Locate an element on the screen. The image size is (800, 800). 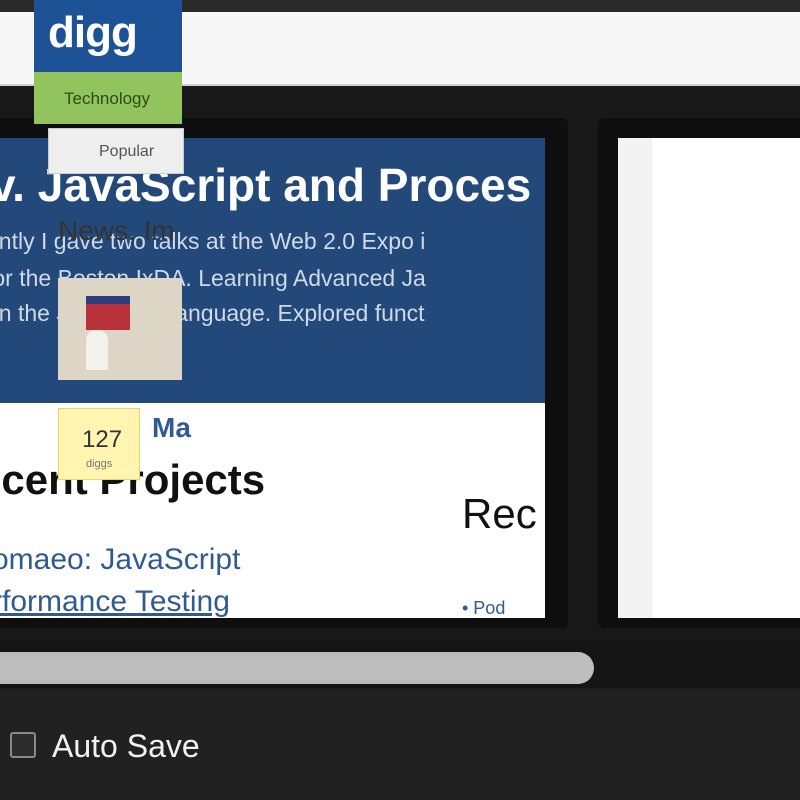
person-icon is located at coordinates (97, 350).